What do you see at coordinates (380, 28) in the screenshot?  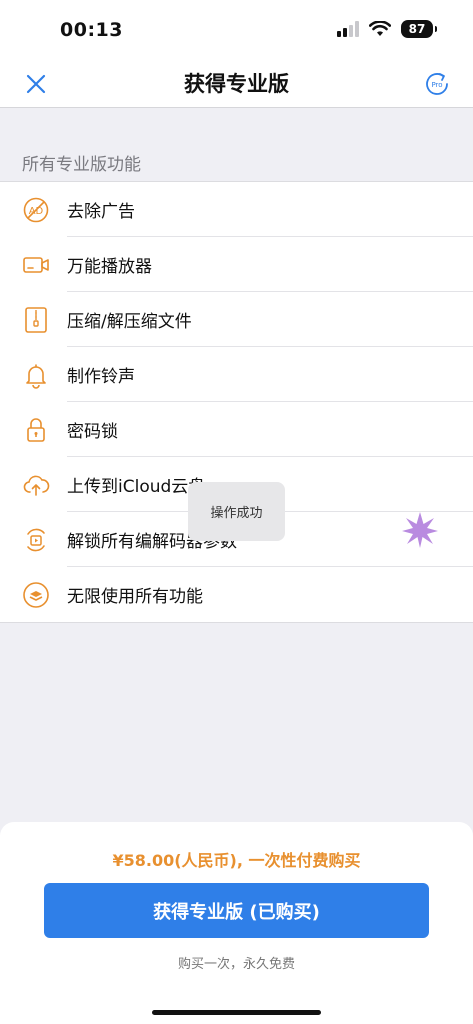 I see `wifi-icon` at bounding box center [380, 28].